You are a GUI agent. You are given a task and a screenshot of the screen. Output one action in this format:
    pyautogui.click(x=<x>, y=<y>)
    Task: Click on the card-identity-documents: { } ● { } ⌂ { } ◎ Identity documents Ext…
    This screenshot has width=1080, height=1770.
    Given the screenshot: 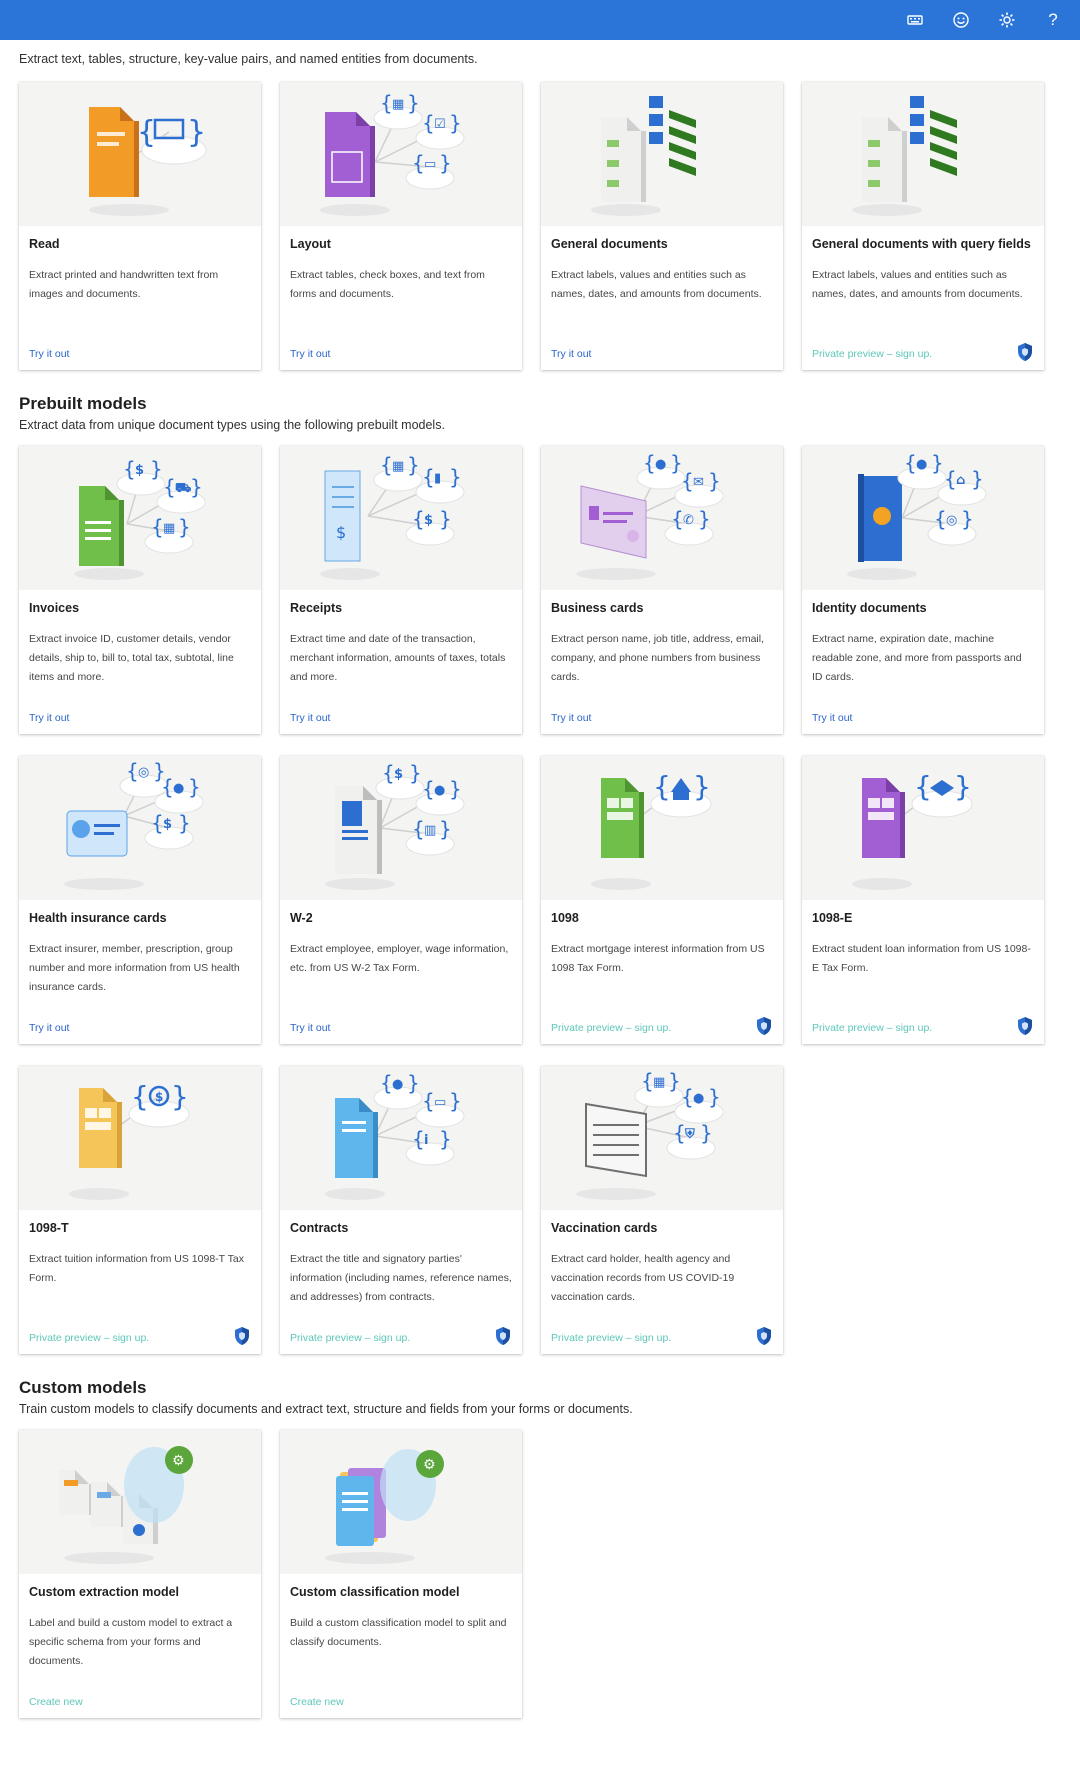 What is the action you would take?
    pyautogui.click(x=923, y=590)
    